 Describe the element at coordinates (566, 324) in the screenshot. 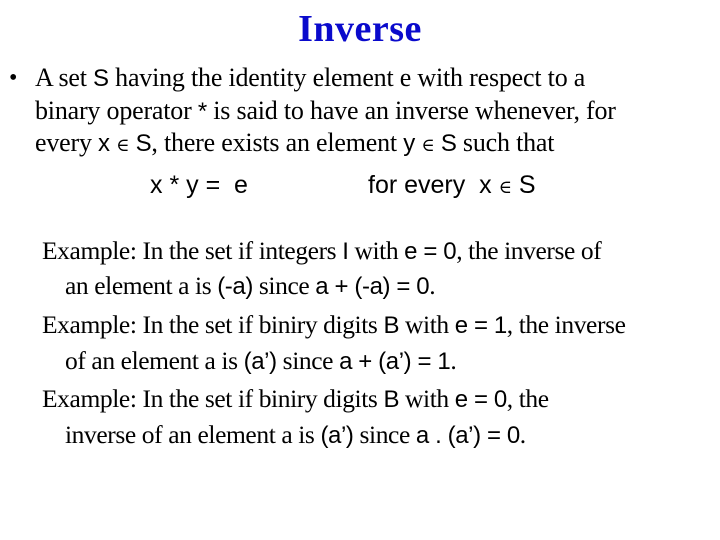

I see `text: , the inverse` at that location.